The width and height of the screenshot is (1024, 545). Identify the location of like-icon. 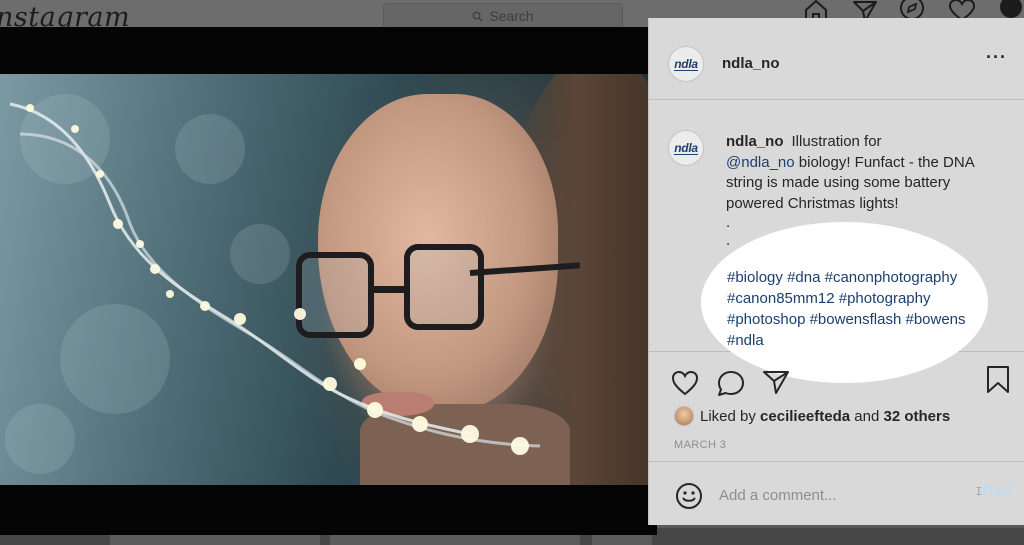
(685, 383).